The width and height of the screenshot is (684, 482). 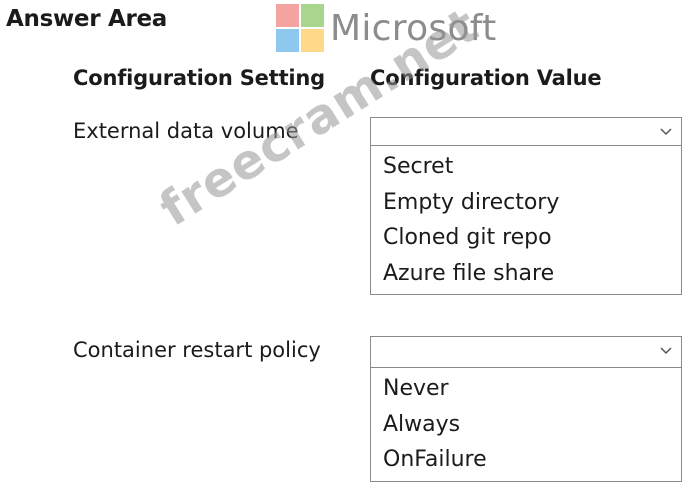 I want to click on answer-area-title: Answer Area, so click(x=87, y=19).